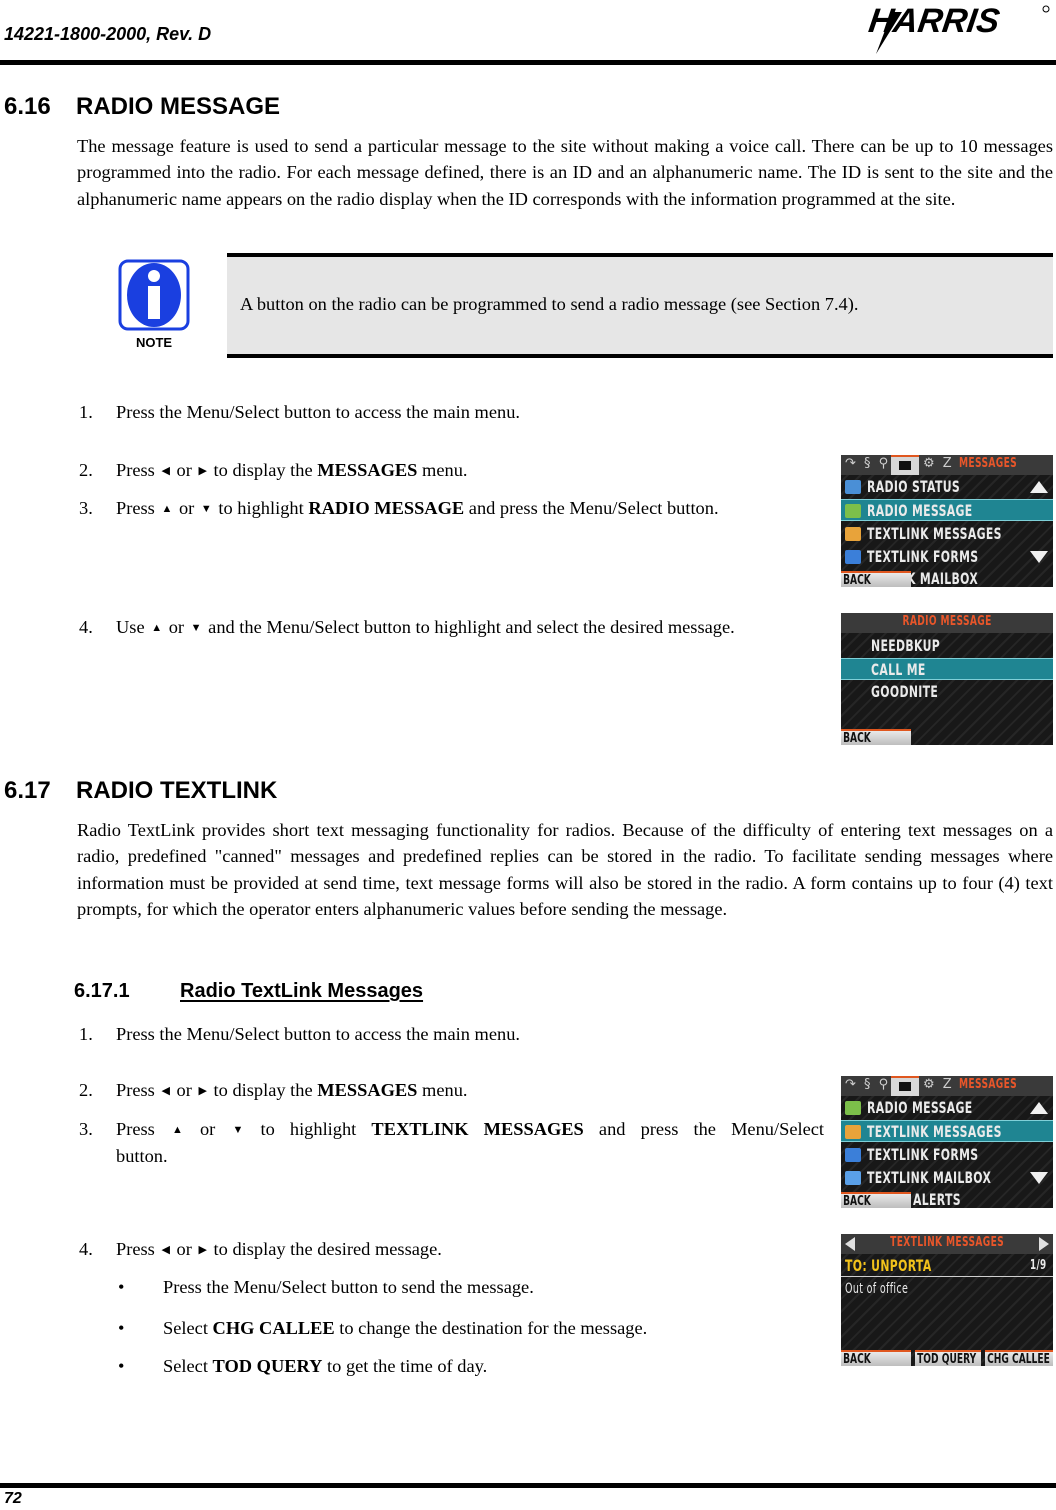  What do you see at coordinates (898, 669) in the screenshot?
I see `message-label: CALL ME` at bounding box center [898, 669].